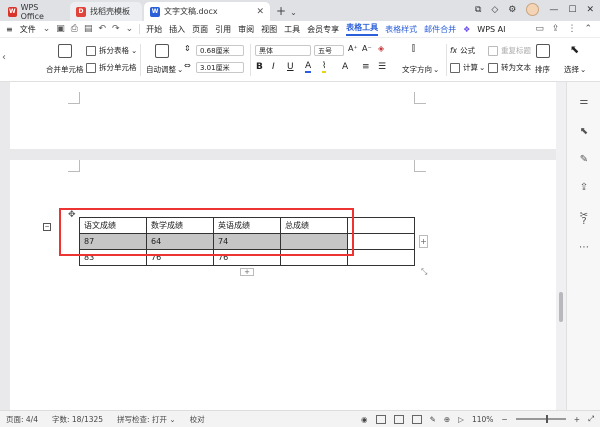 The width and height of the screenshot is (600, 427). I want to click on align-icon: ≡, so click(366, 67).